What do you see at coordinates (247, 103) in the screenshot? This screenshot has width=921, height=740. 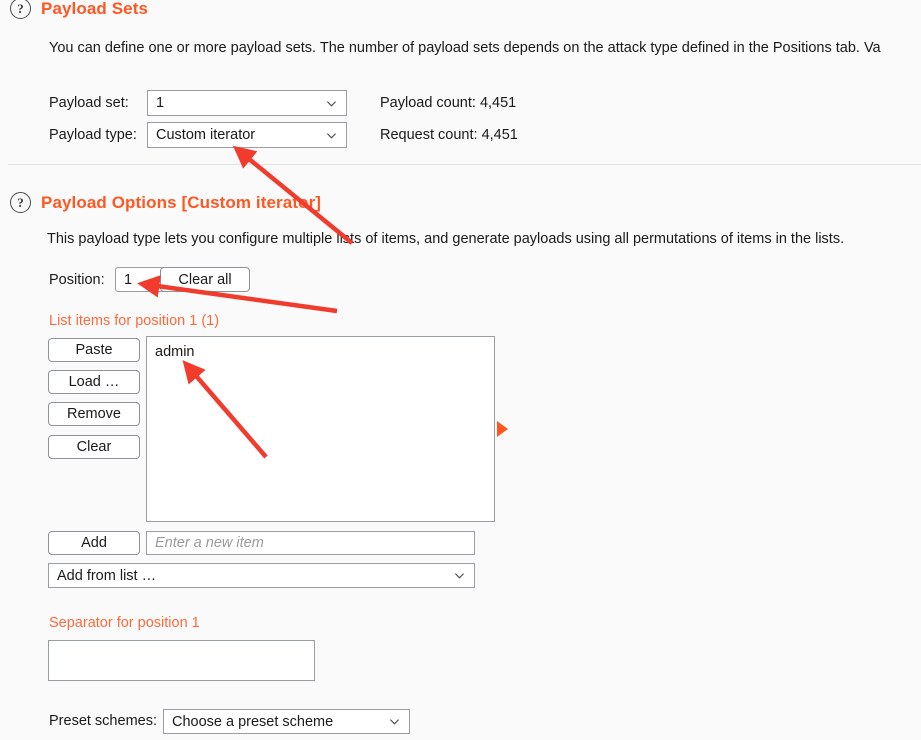 I see `payload-set-select: 1` at bounding box center [247, 103].